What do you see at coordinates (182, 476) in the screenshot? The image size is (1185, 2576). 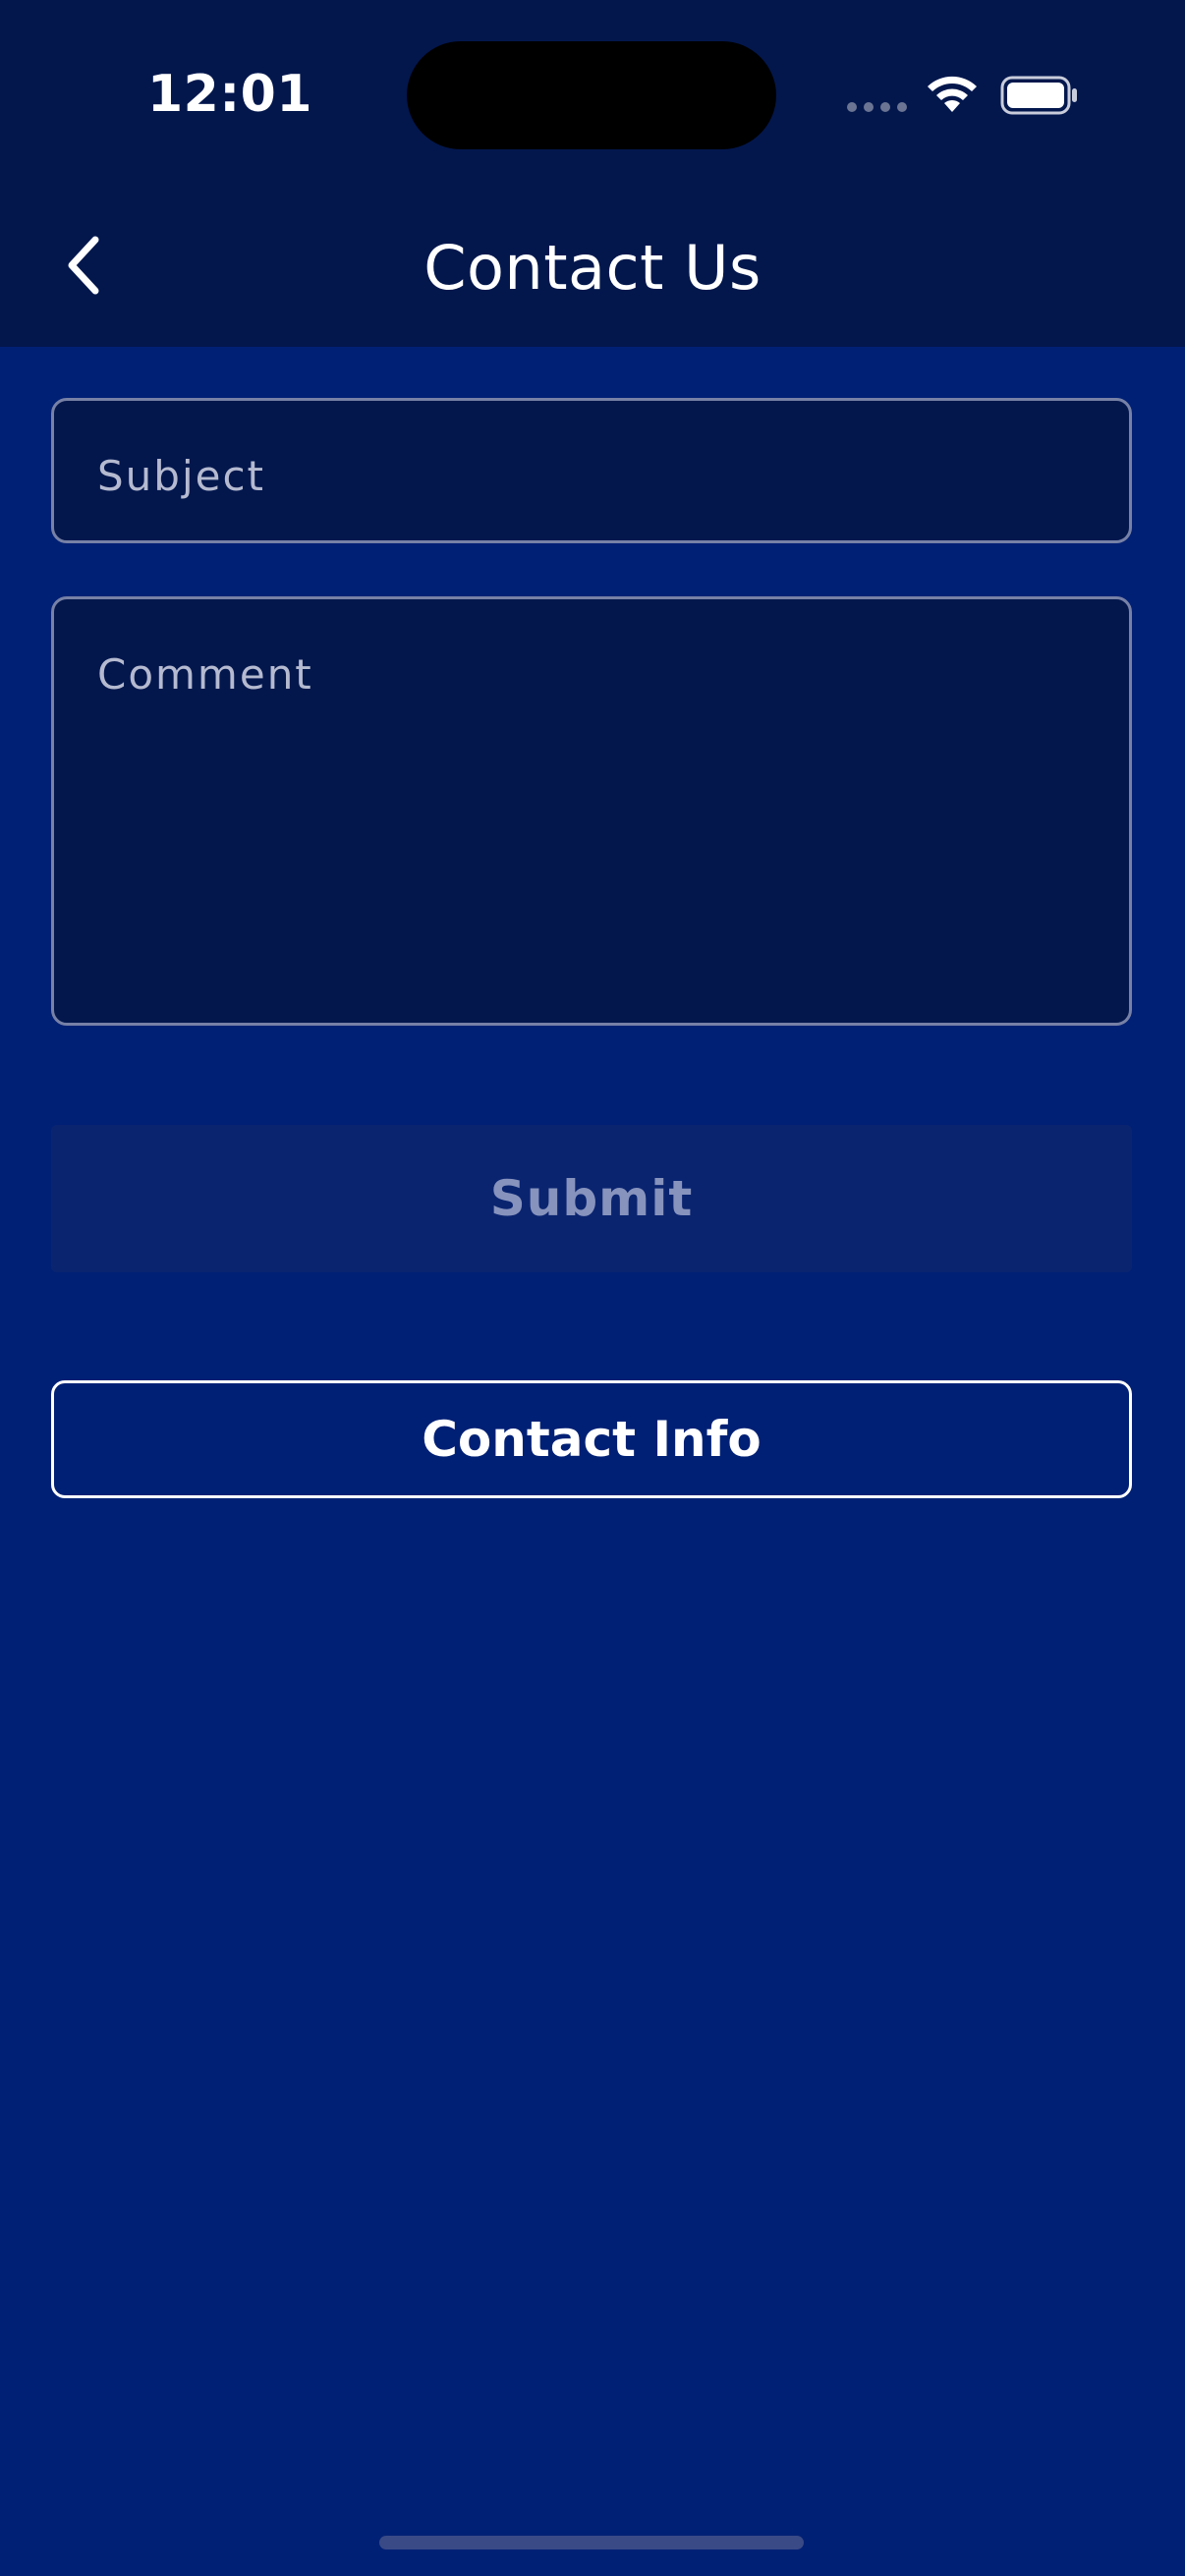 I see `subject-placeholder: Subject` at bounding box center [182, 476].